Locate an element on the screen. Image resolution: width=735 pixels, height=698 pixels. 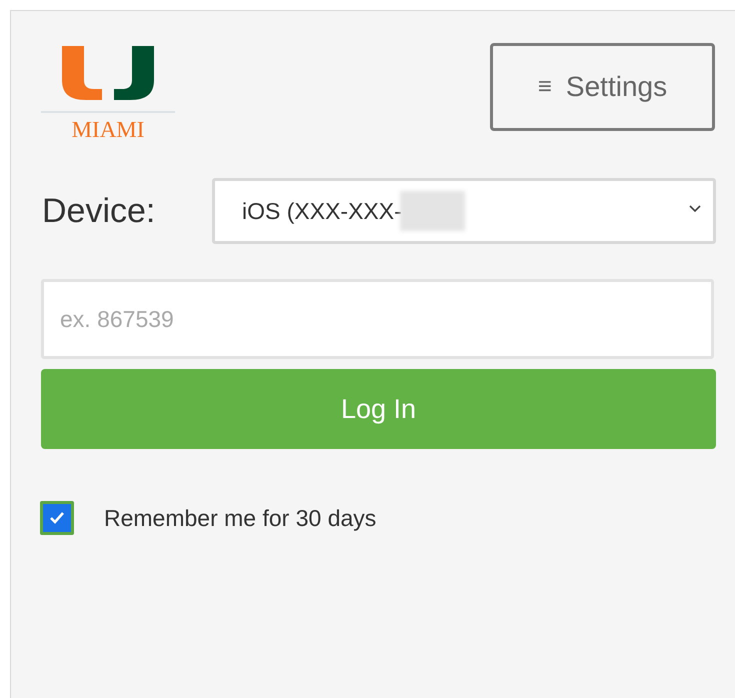
chevron-down-icon is located at coordinates (695, 209).